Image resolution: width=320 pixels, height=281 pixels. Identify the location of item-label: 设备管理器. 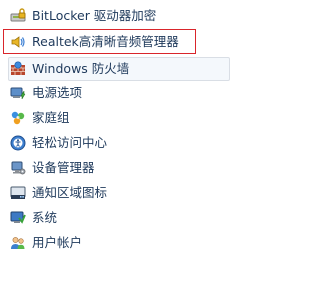
(63, 167).